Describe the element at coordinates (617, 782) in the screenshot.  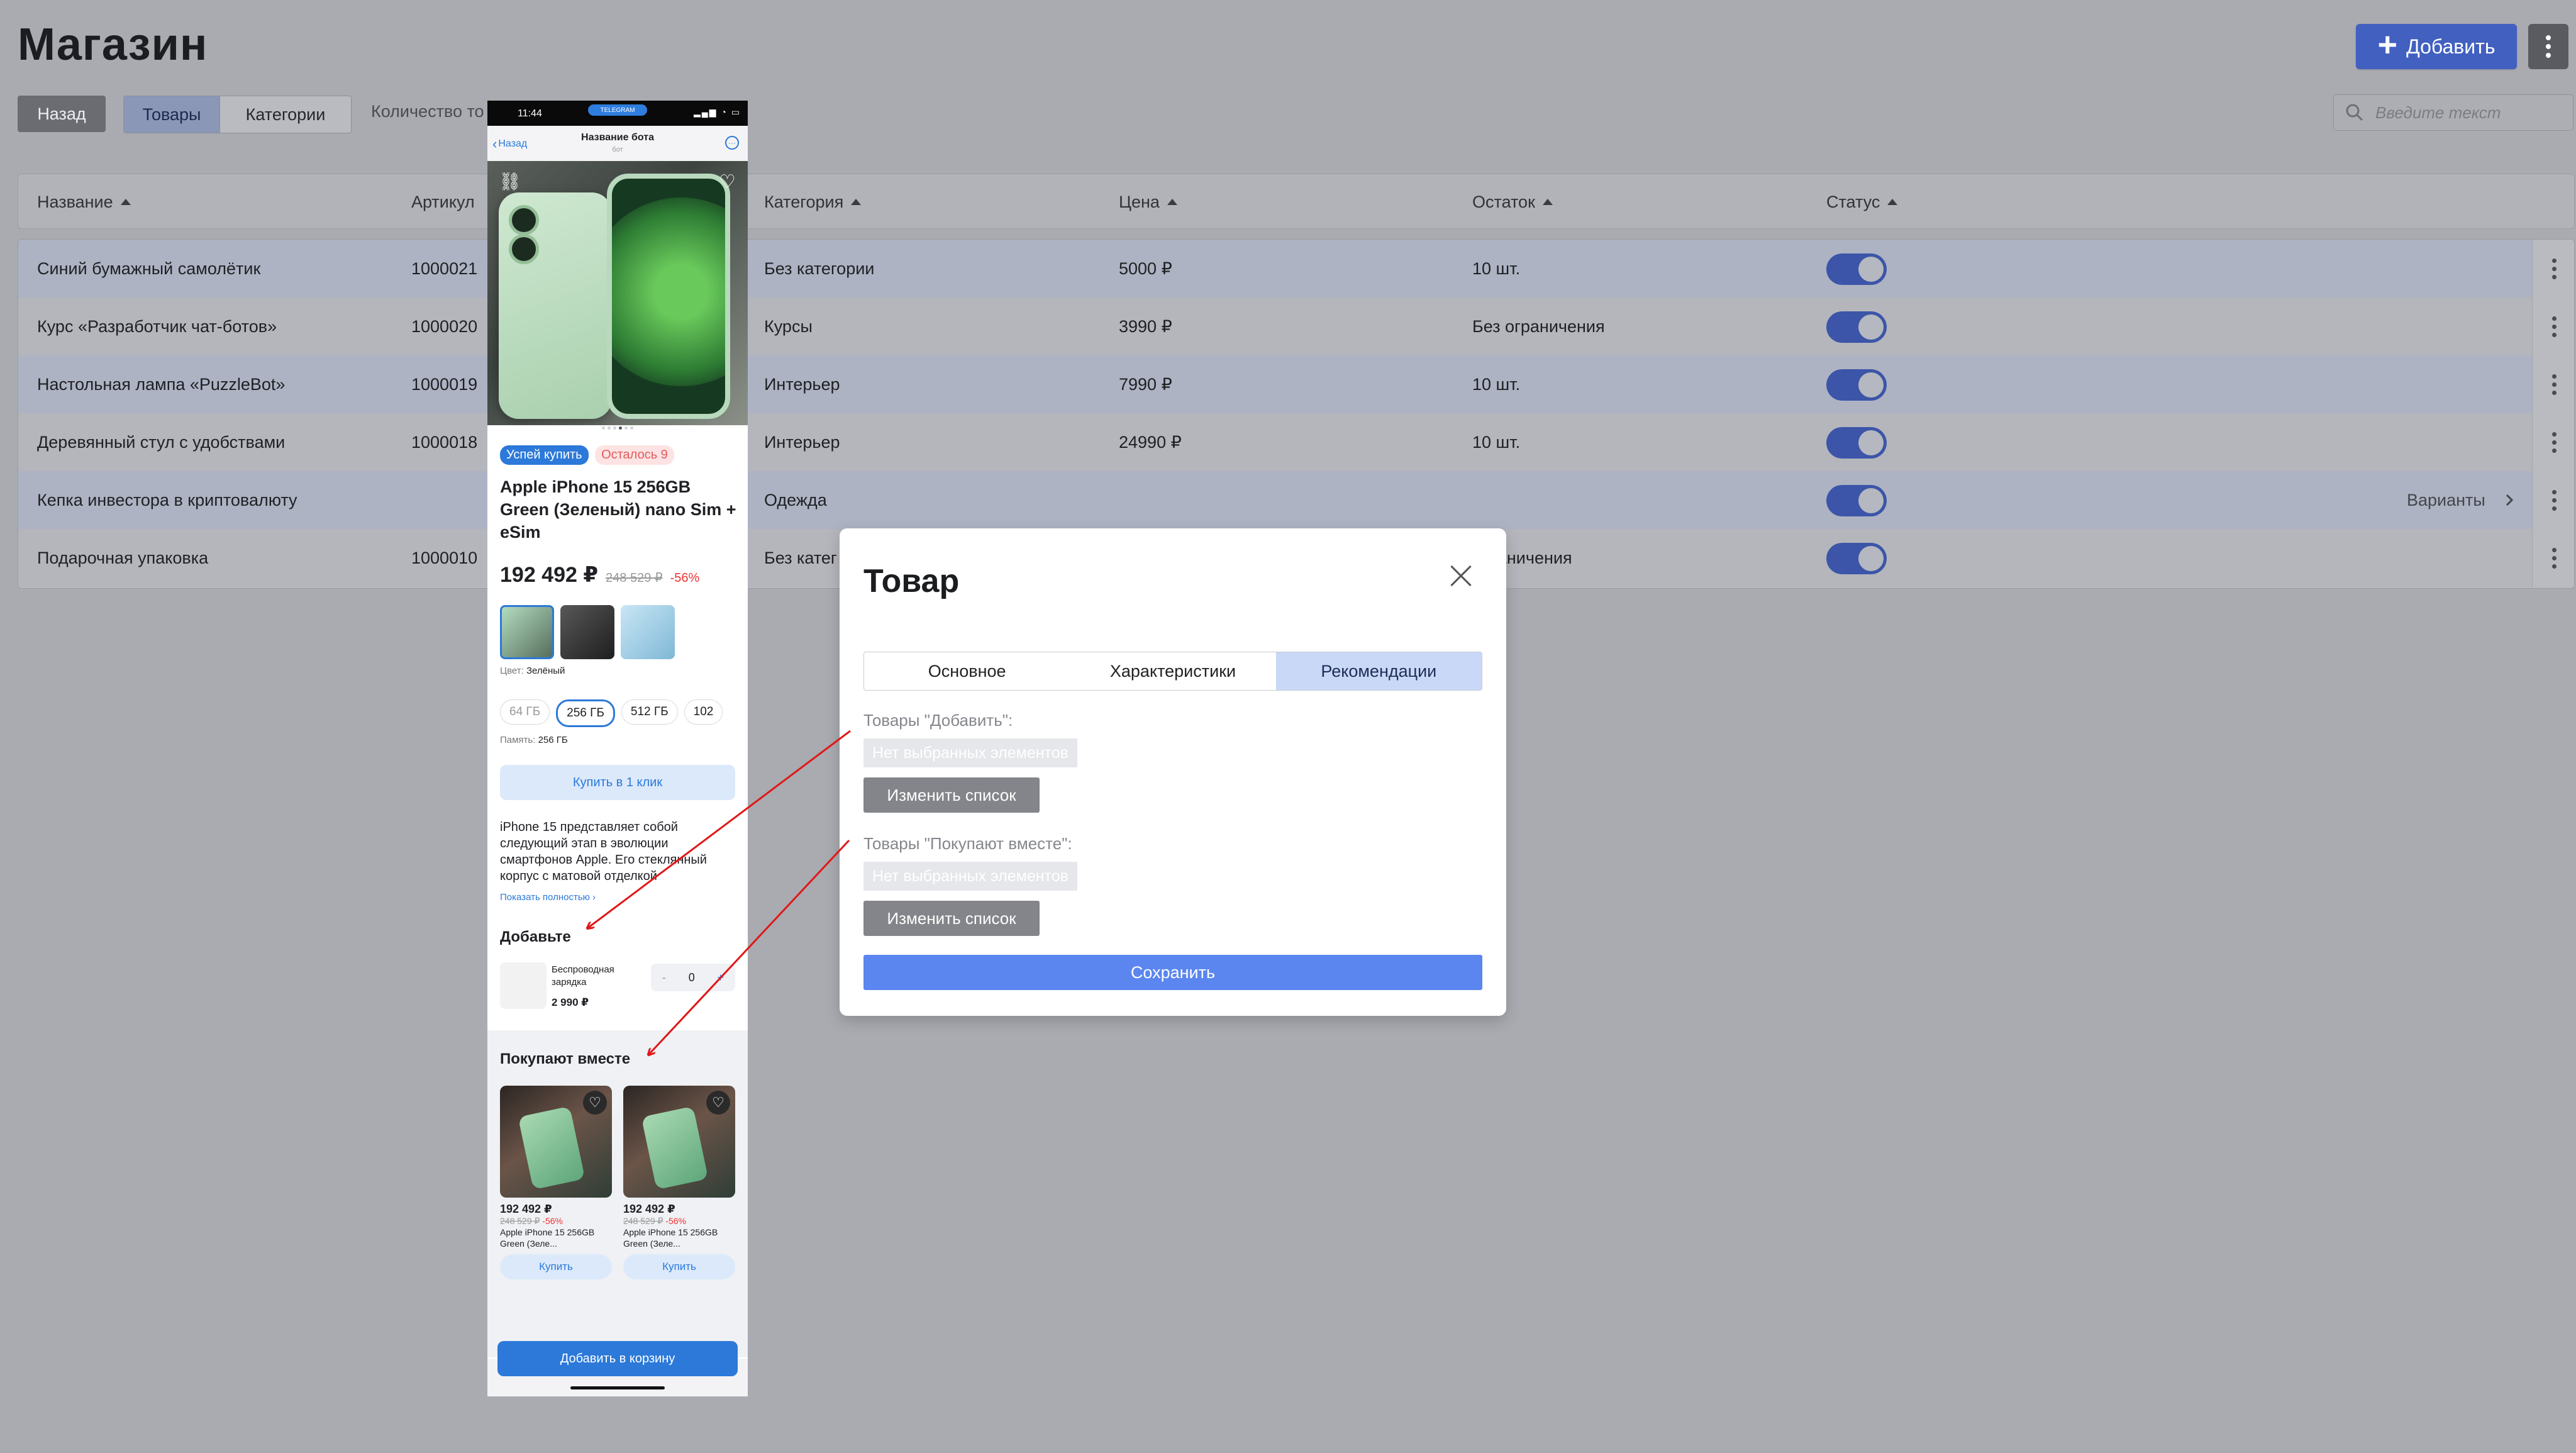
I see `buy-one-click-button: Купить в 1 клик` at that location.